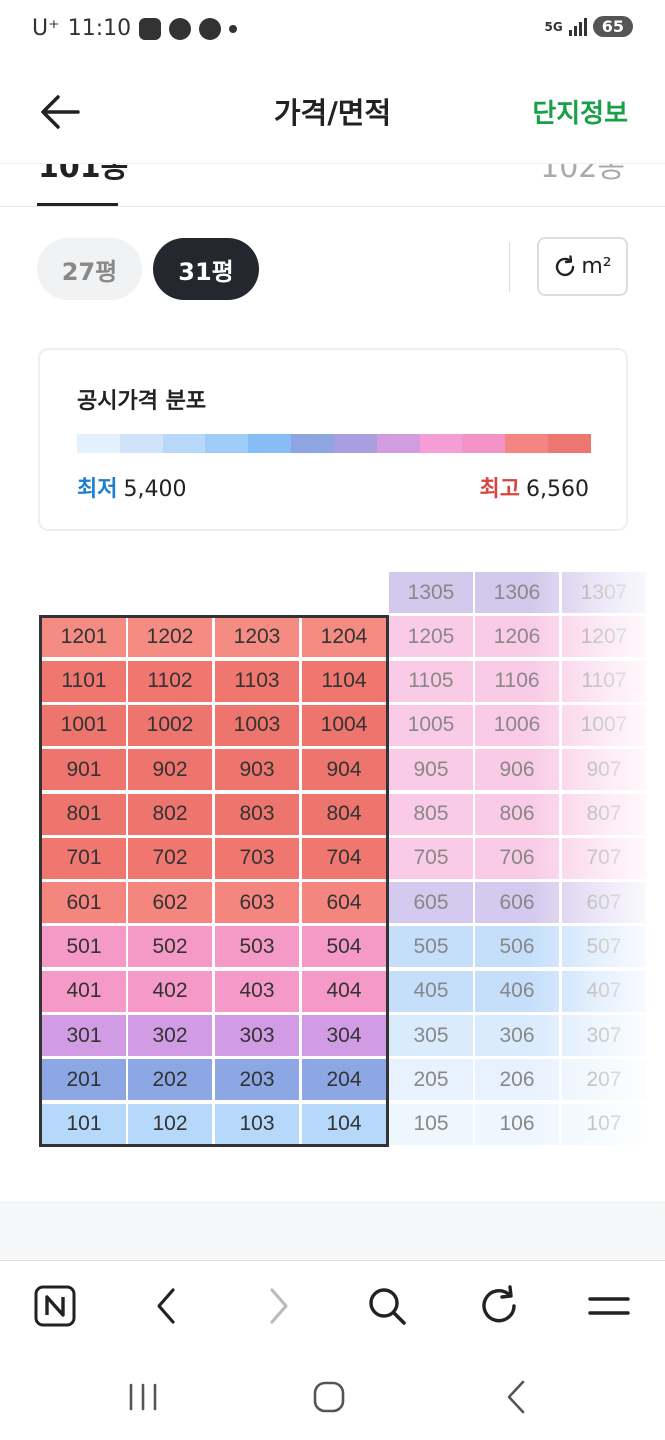 The height and width of the screenshot is (1440, 665). I want to click on unit-cell: 305, so click(431, 1035).